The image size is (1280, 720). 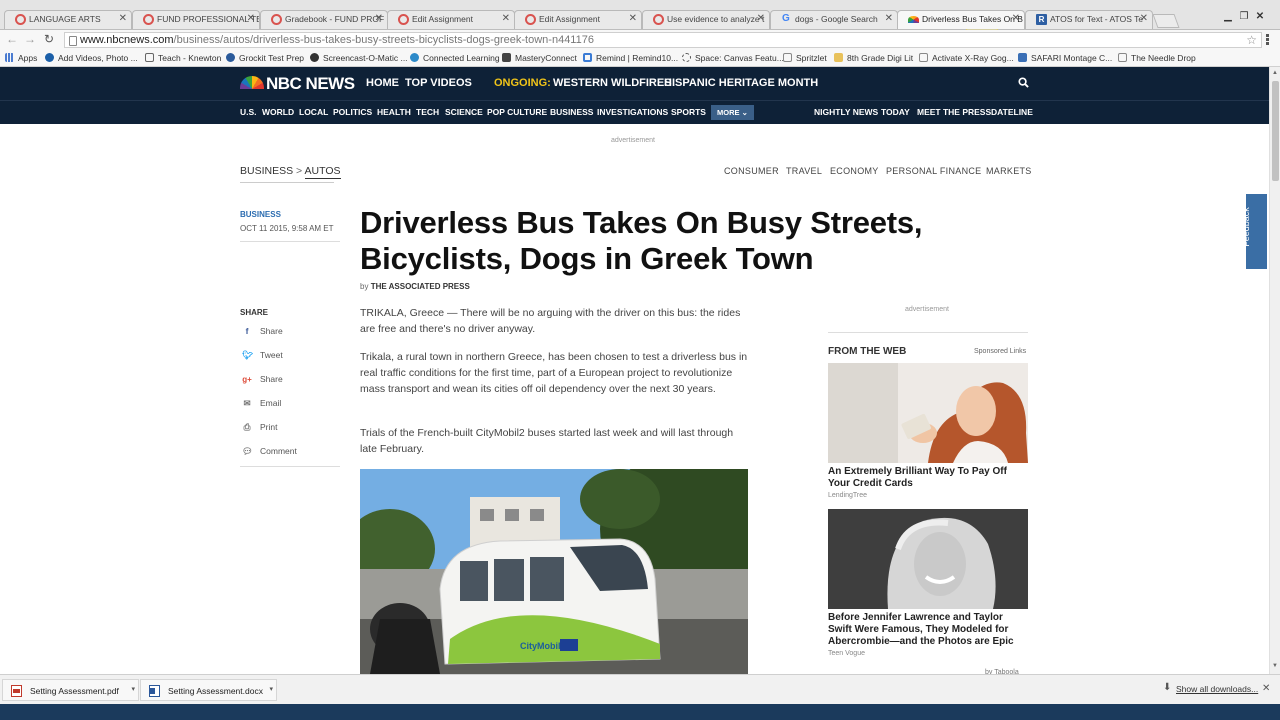 I want to click on subnav-travel: TRAVEL, so click(x=804, y=171).